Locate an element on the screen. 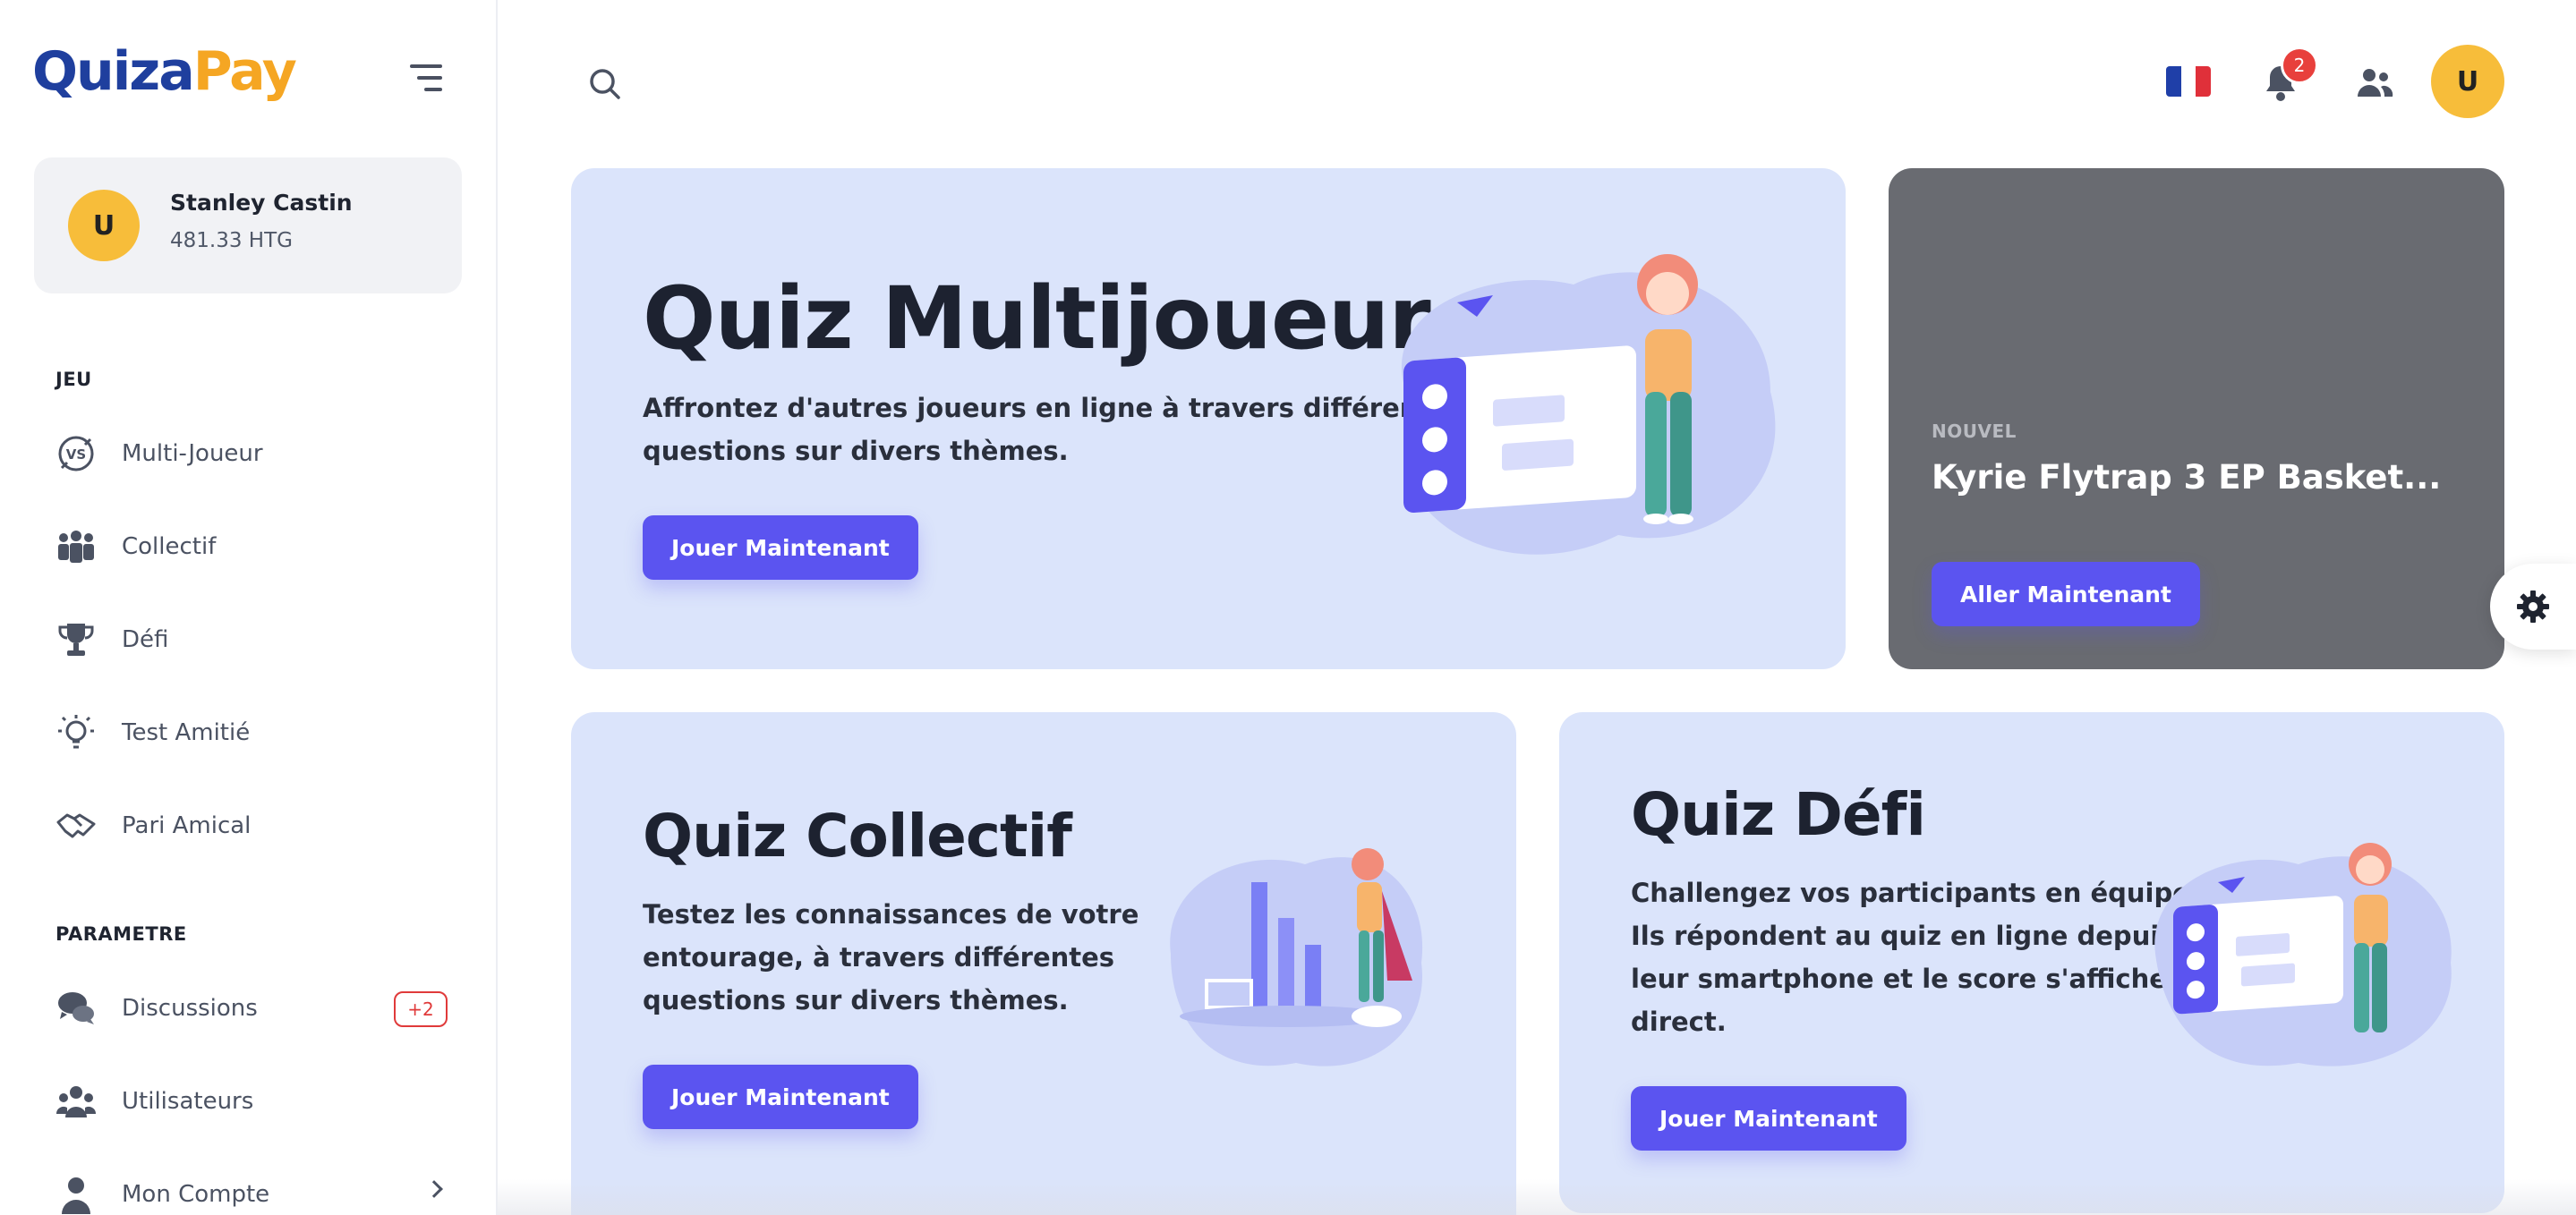 The image size is (2576, 1215). header-avatar: U is located at coordinates (2467, 82).